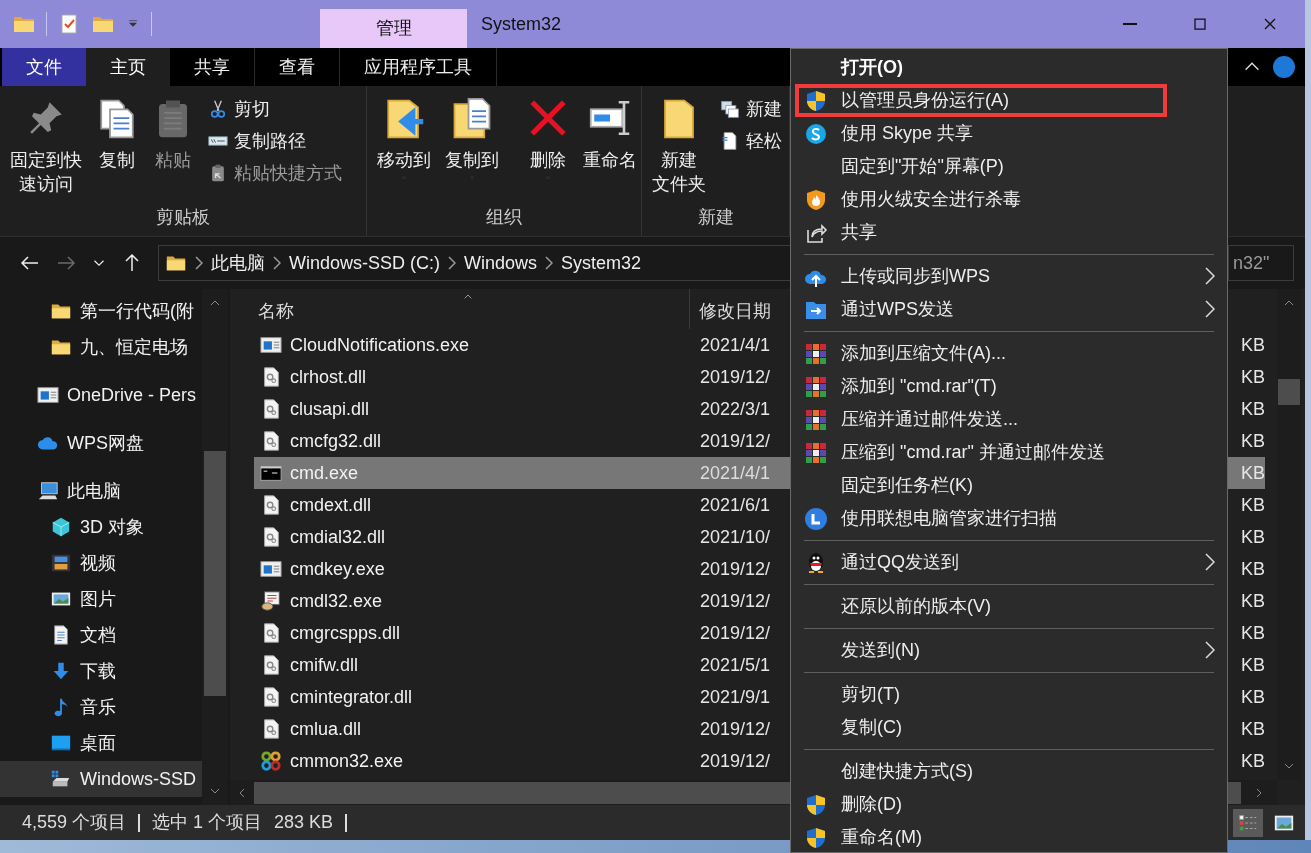 This screenshot has height=853, width=1311. Describe the element at coordinates (522, 441) in the screenshot. I see `file-row: cmcfg32.dll 2019/12/` at that location.